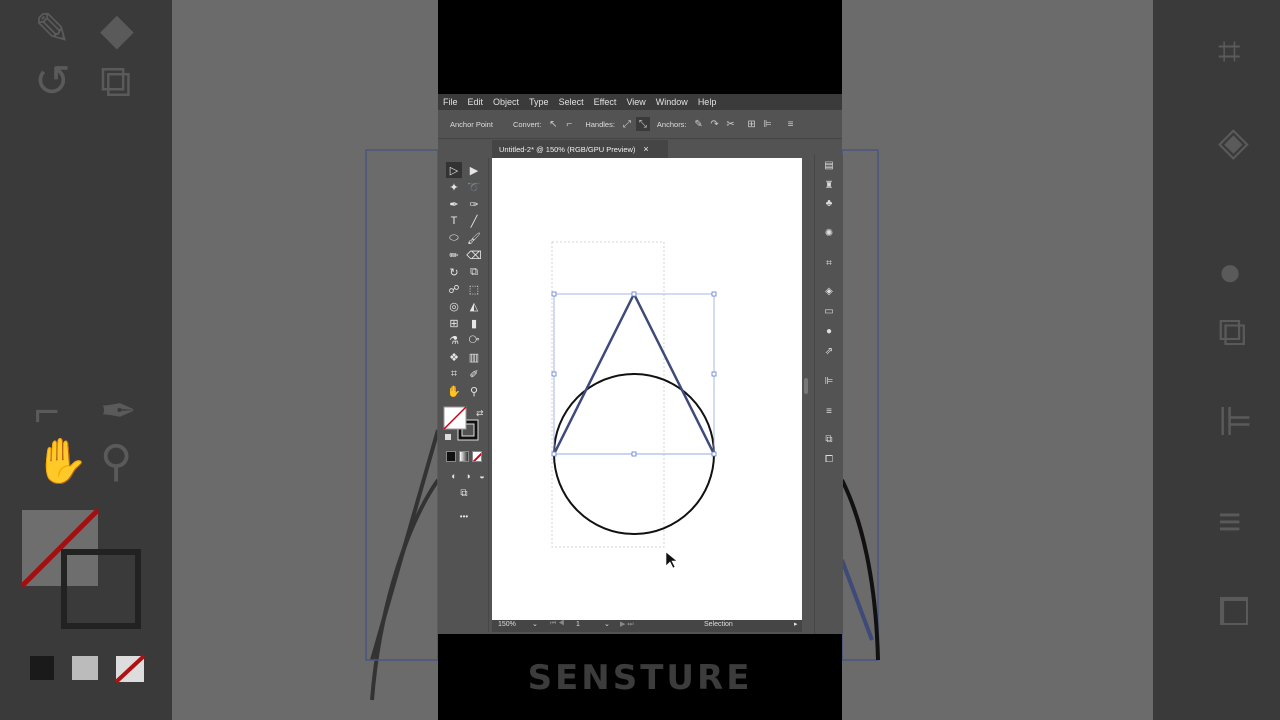  Describe the element at coordinates (464, 493) in the screenshot. I see `screen-mode-icon: ⧉` at that location.